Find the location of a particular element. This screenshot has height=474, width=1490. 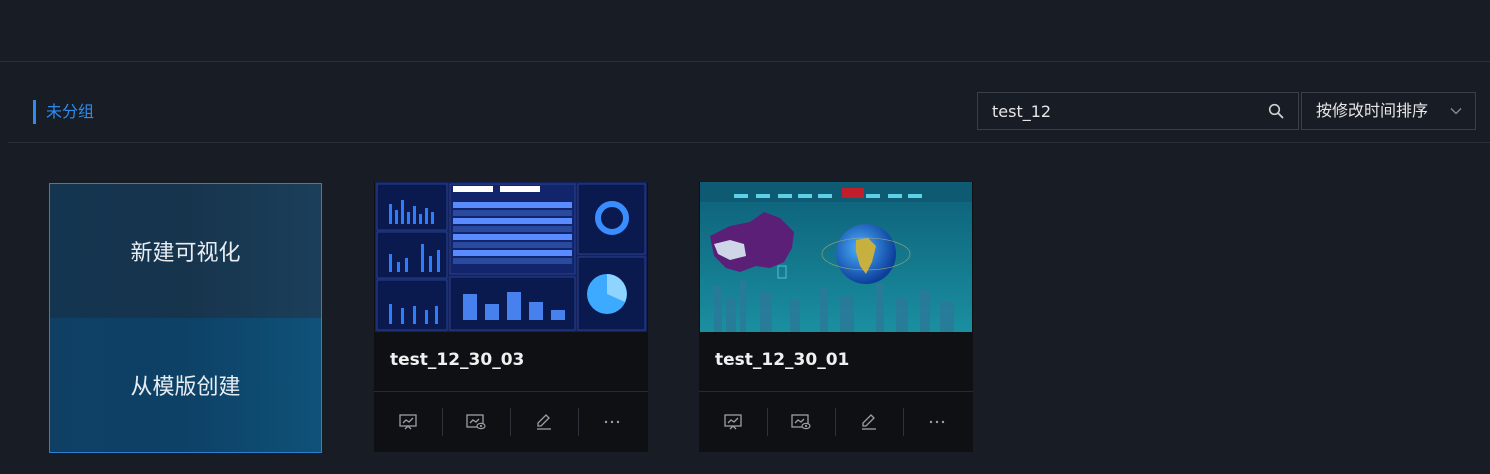

create-from-template-label: 从模版创建 is located at coordinates (185, 387).